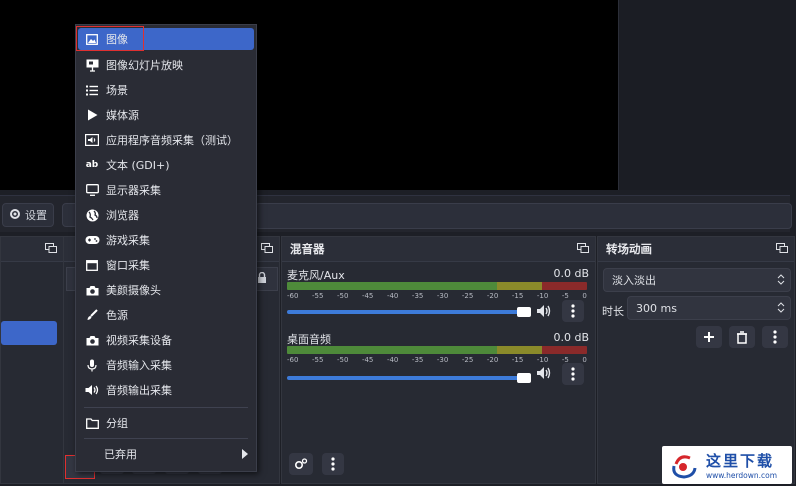  I want to click on menu-item-beauty-camera: 美颜摄像头, so click(166, 290).